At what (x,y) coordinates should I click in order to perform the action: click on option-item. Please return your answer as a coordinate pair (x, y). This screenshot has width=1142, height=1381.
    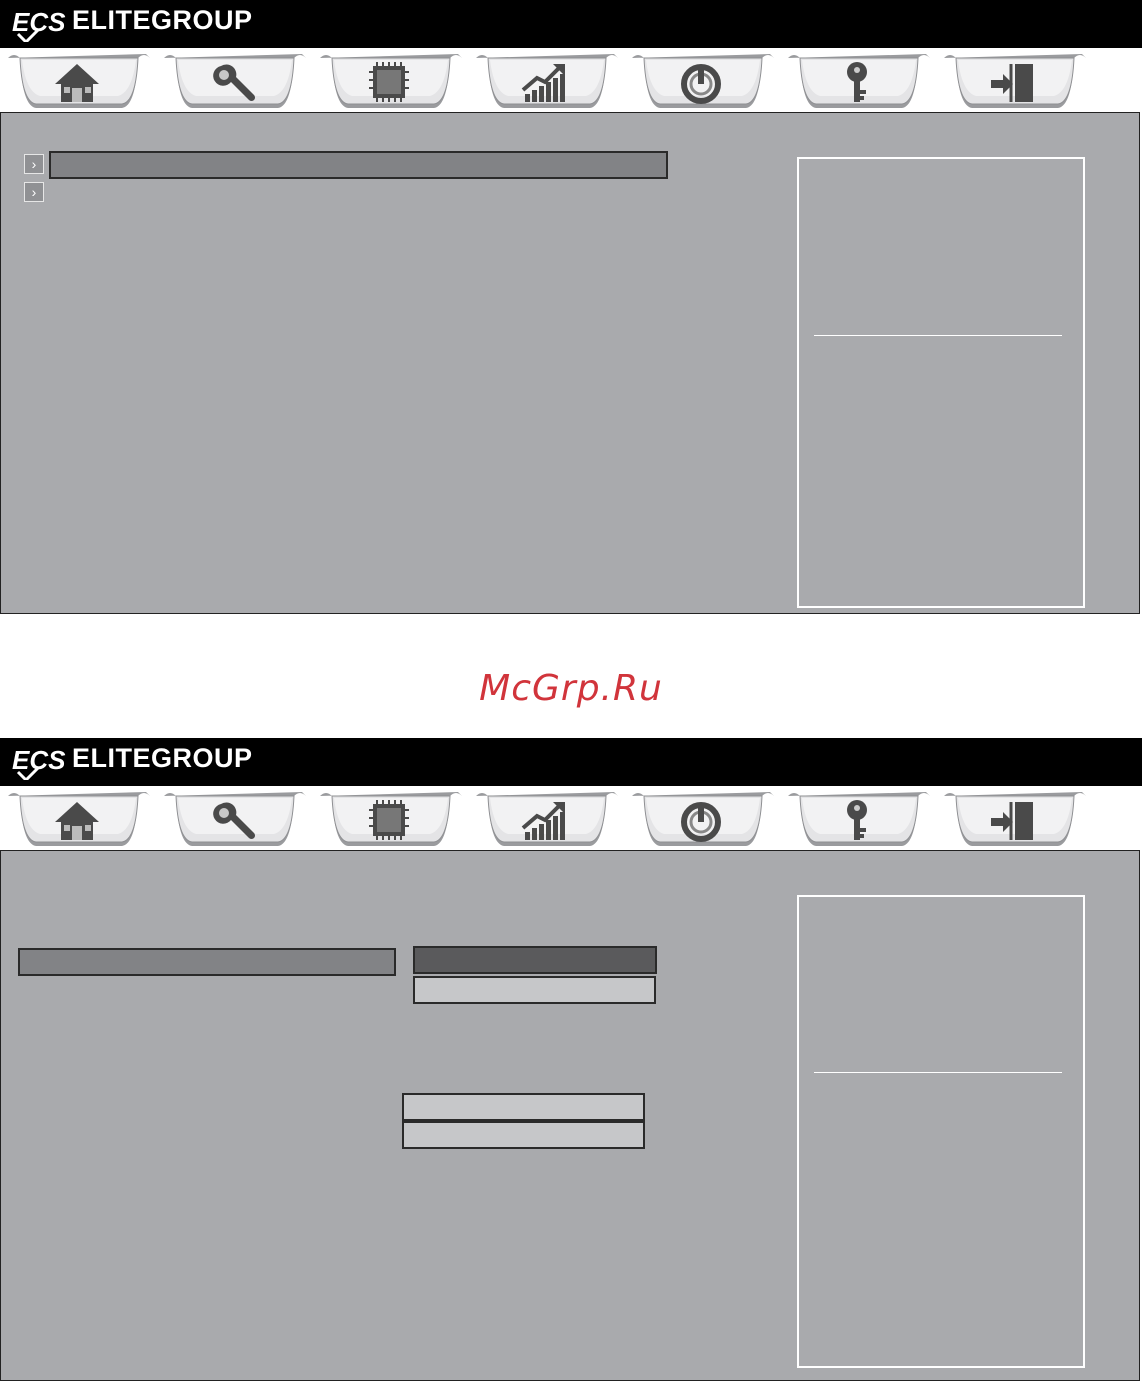
    Looking at the image, I should click on (534, 990).